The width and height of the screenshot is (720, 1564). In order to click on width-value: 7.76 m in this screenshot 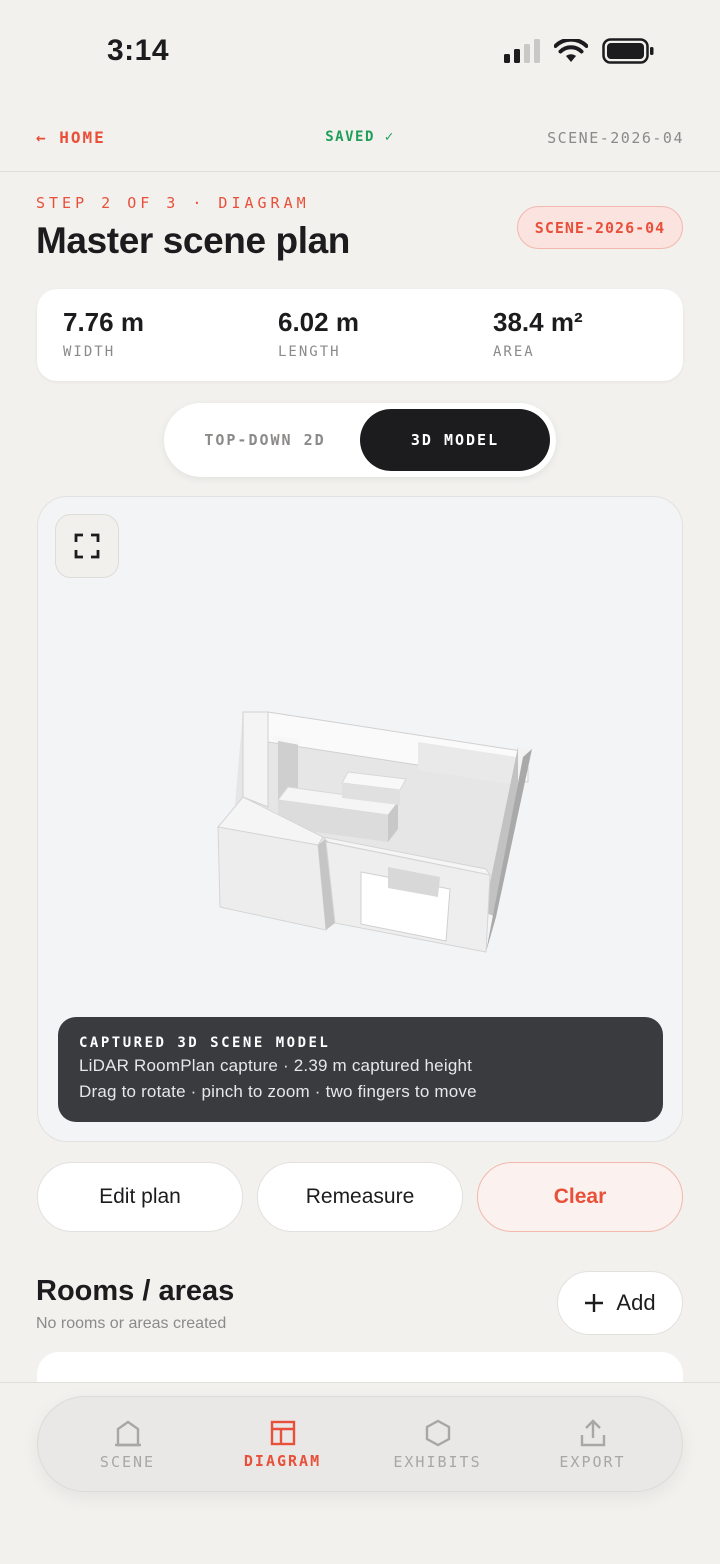, I will do `click(103, 322)`.